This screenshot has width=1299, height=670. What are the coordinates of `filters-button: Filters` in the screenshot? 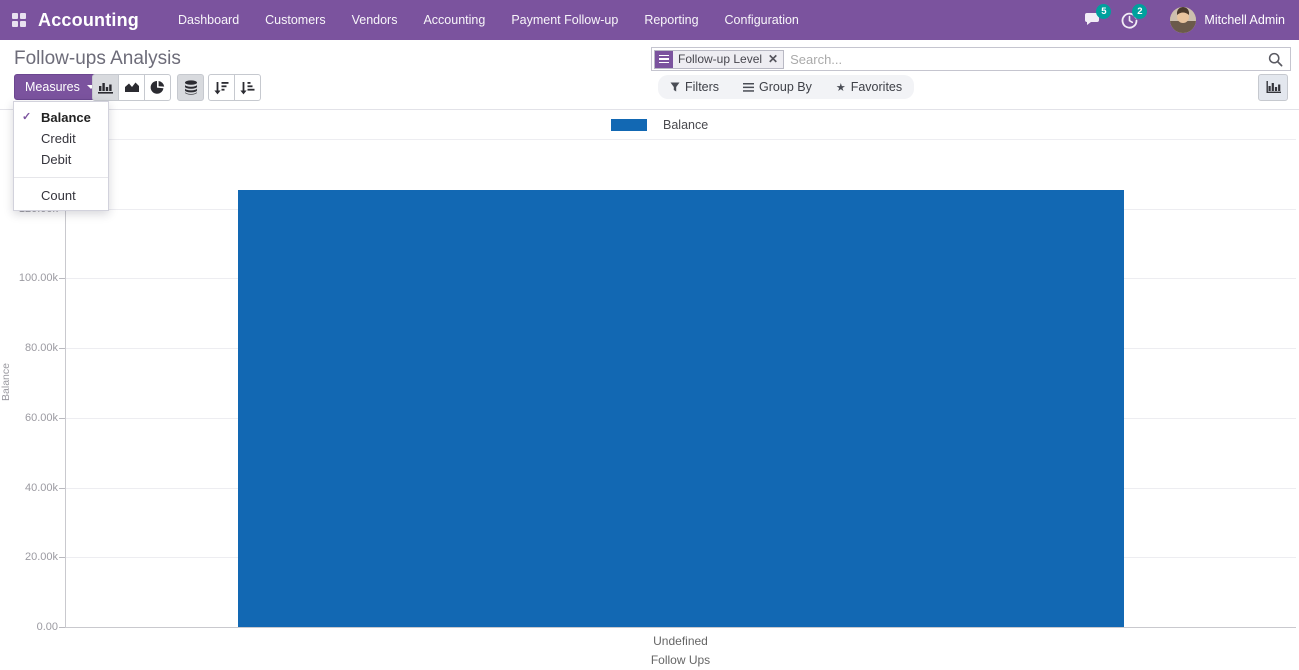 It's located at (694, 87).